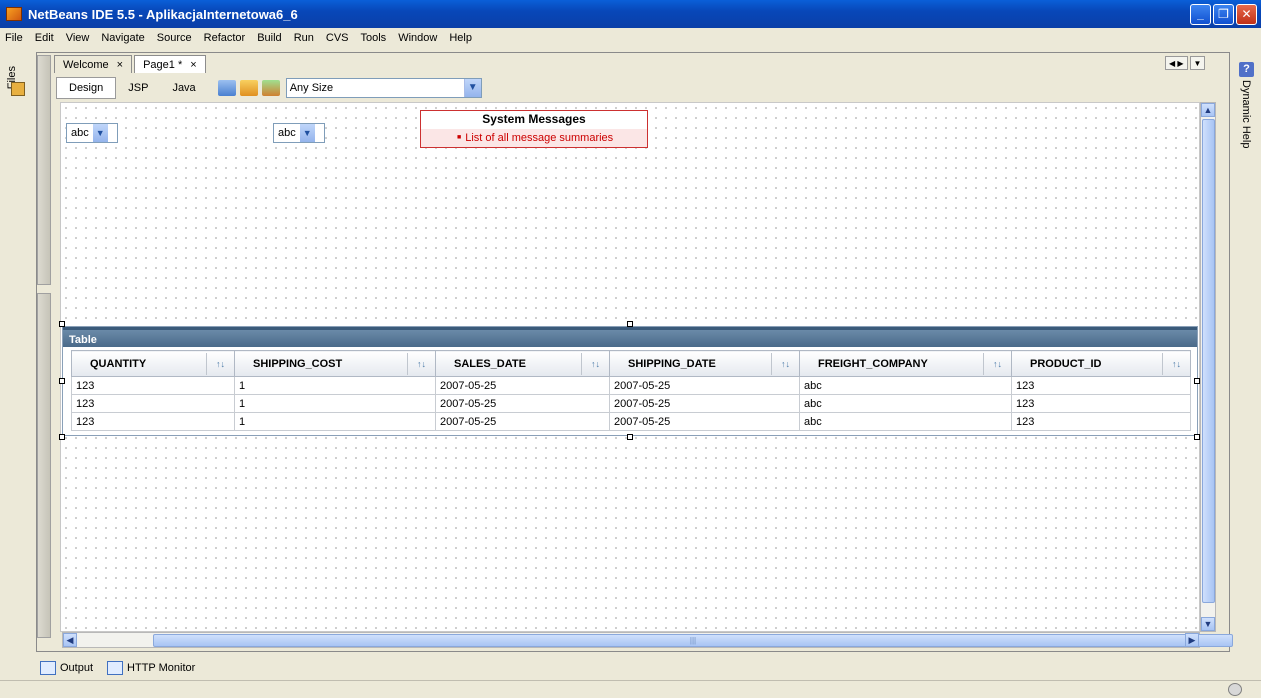 The width and height of the screenshot is (1261, 698). What do you see at coordinates (1176, 63) in the screenshot?
I see `tab-scroll-left-icon: ◀ ▶` at bounding box center [1176, 63].